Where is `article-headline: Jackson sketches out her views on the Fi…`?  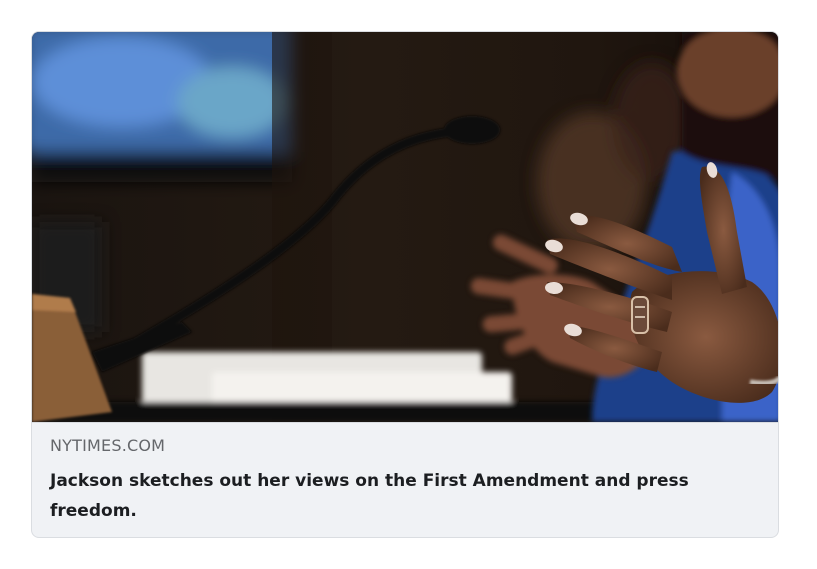 article-headline: Jackson sketches out her views on the Fi… is located at coordinates (400, 496).